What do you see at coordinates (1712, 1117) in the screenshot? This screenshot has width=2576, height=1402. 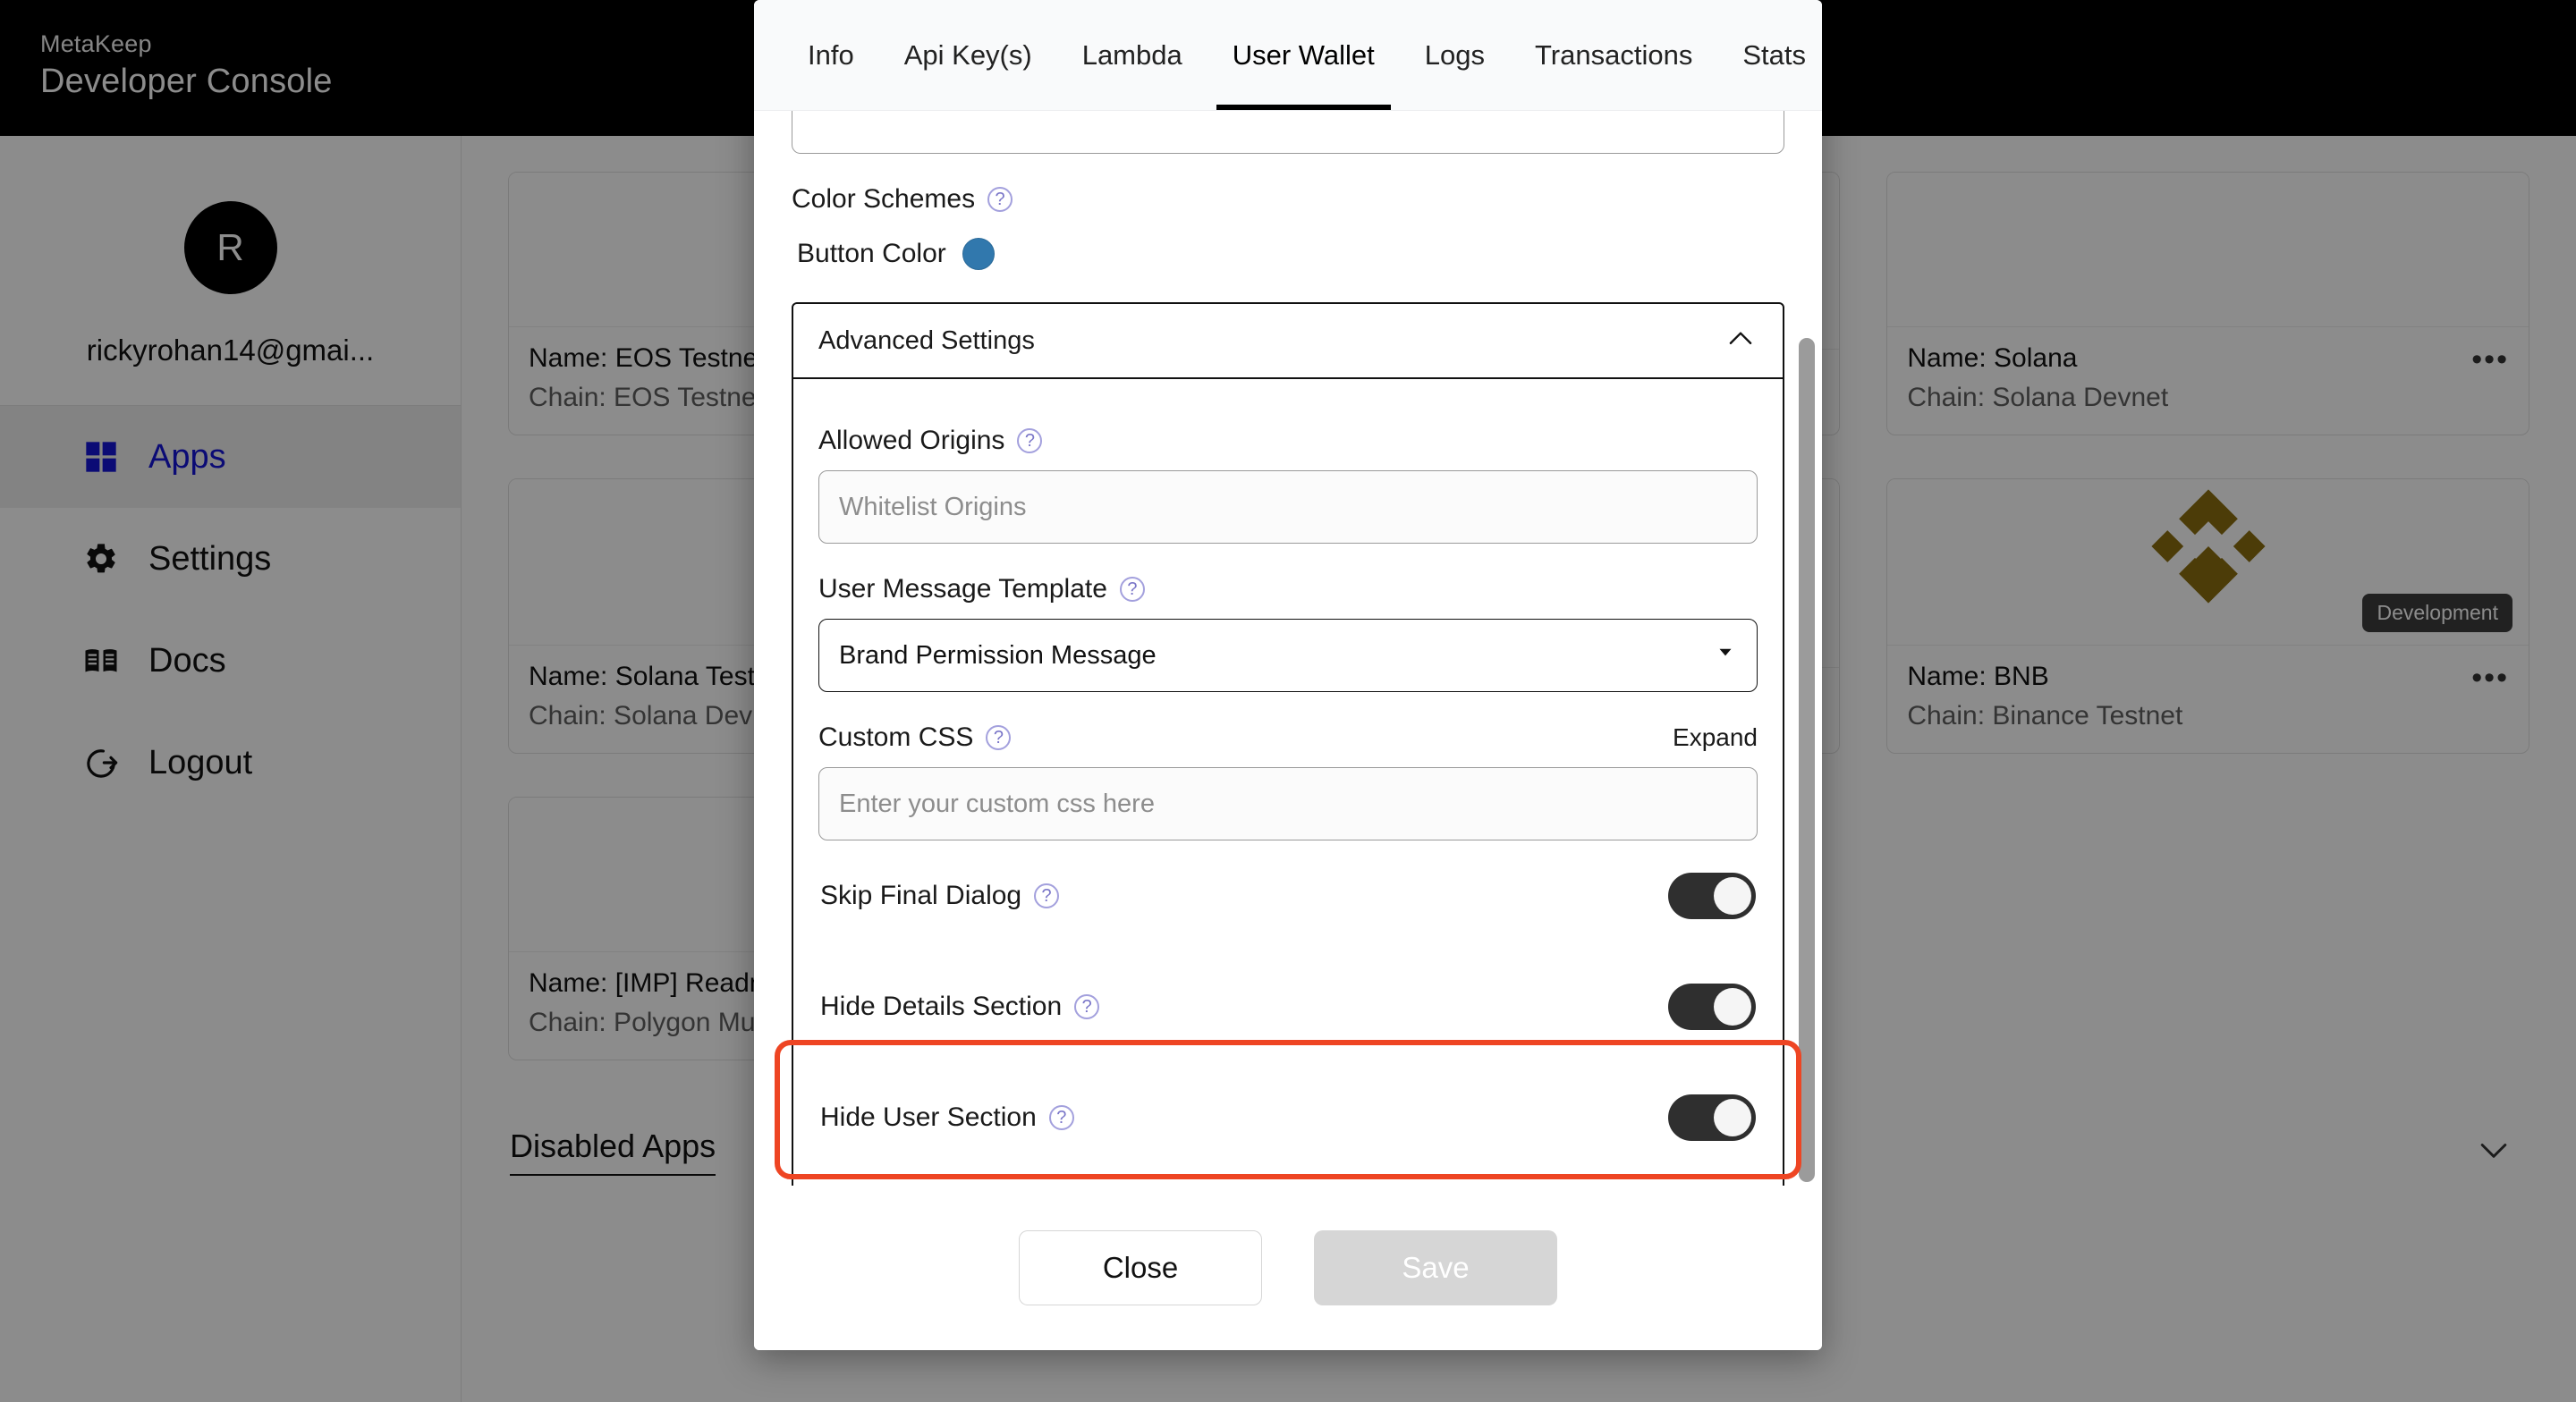 I see `hide-user-section-toggle` at bounding box center [1712, 1117].